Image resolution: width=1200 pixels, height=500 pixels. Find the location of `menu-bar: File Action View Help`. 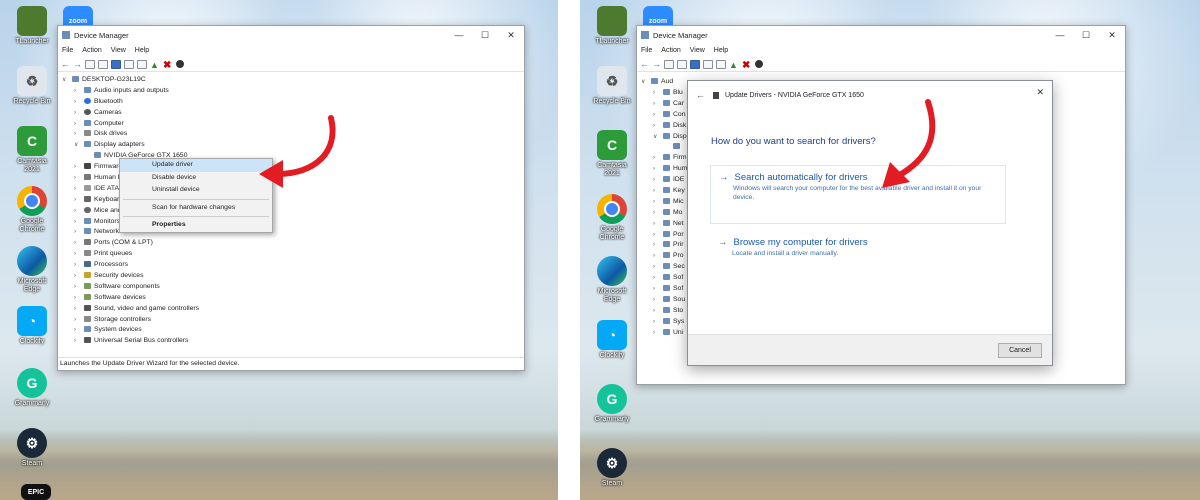

menu-bar: File Action View Help is located at coordinates (291, 50).